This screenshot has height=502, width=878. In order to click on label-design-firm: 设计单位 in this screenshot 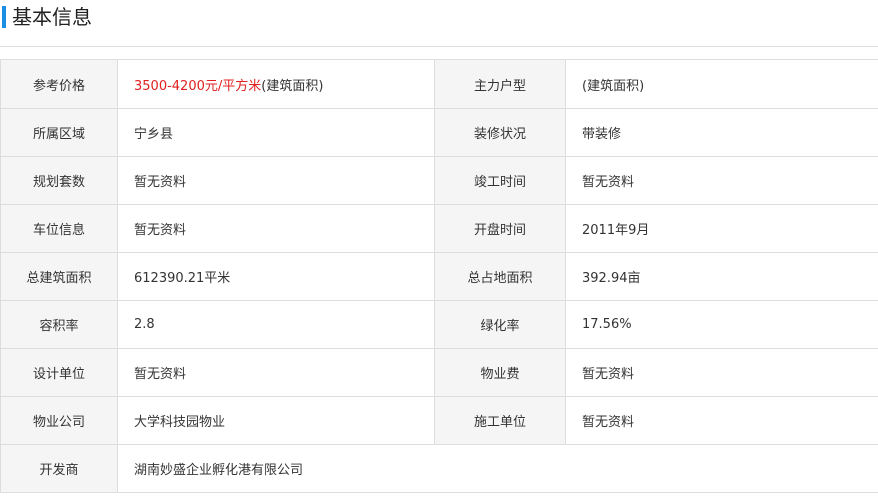, I will do `click(59, 372)`.